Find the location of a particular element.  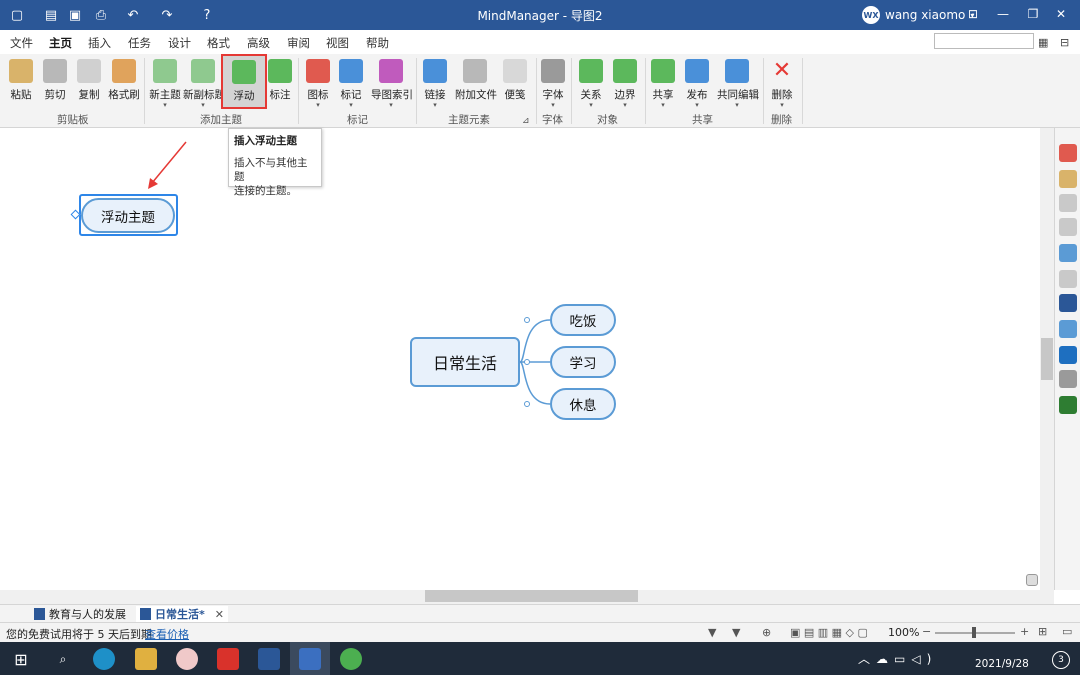

cloud-upload-icon is located at coordinates (697, 71).